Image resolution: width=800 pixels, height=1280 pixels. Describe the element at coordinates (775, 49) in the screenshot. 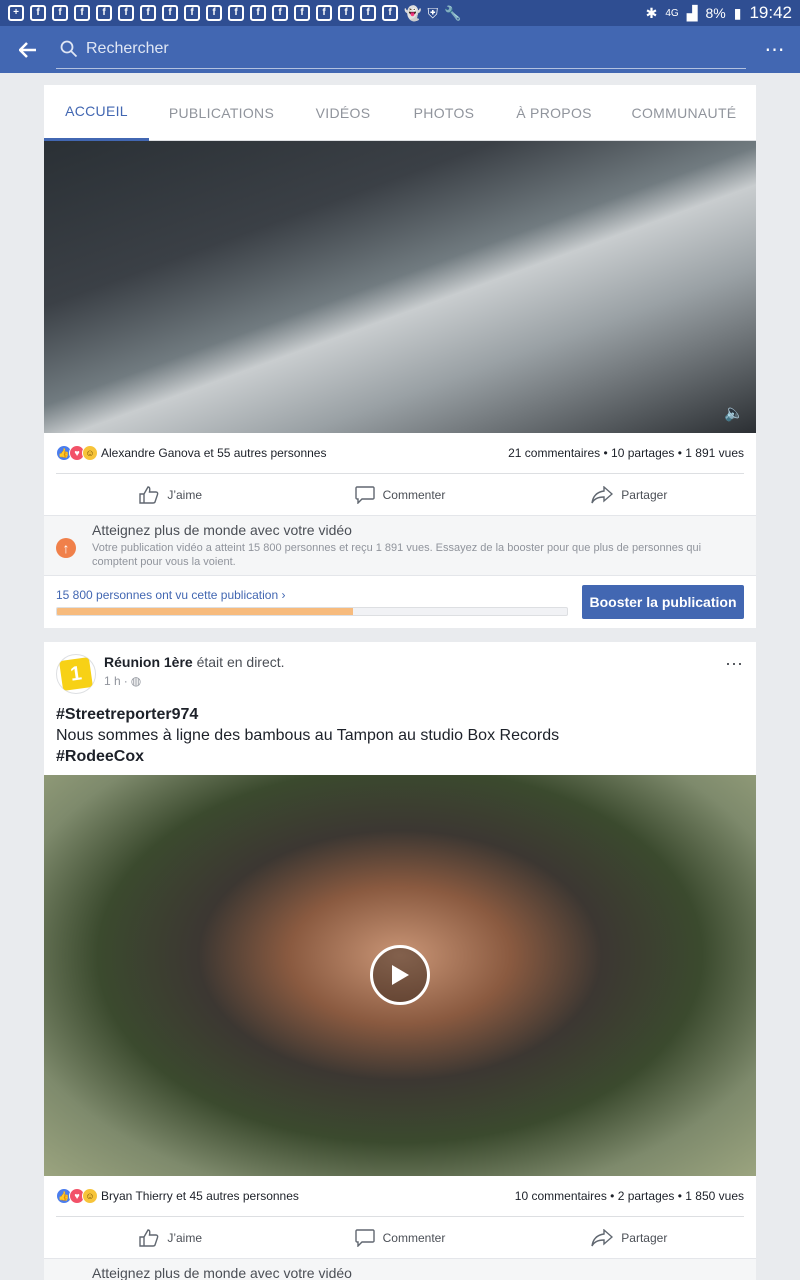

I see `overflow-menu-icon: ⋯` at that location.